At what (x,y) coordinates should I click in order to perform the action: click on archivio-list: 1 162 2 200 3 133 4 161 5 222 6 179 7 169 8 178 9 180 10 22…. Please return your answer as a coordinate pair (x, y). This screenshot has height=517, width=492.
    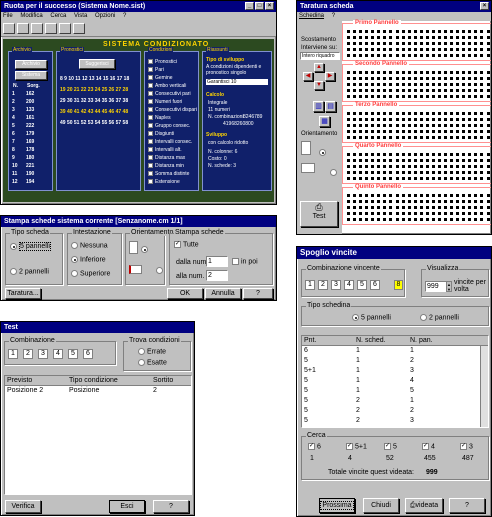
    Looking at the image, I should click on (31, 138).